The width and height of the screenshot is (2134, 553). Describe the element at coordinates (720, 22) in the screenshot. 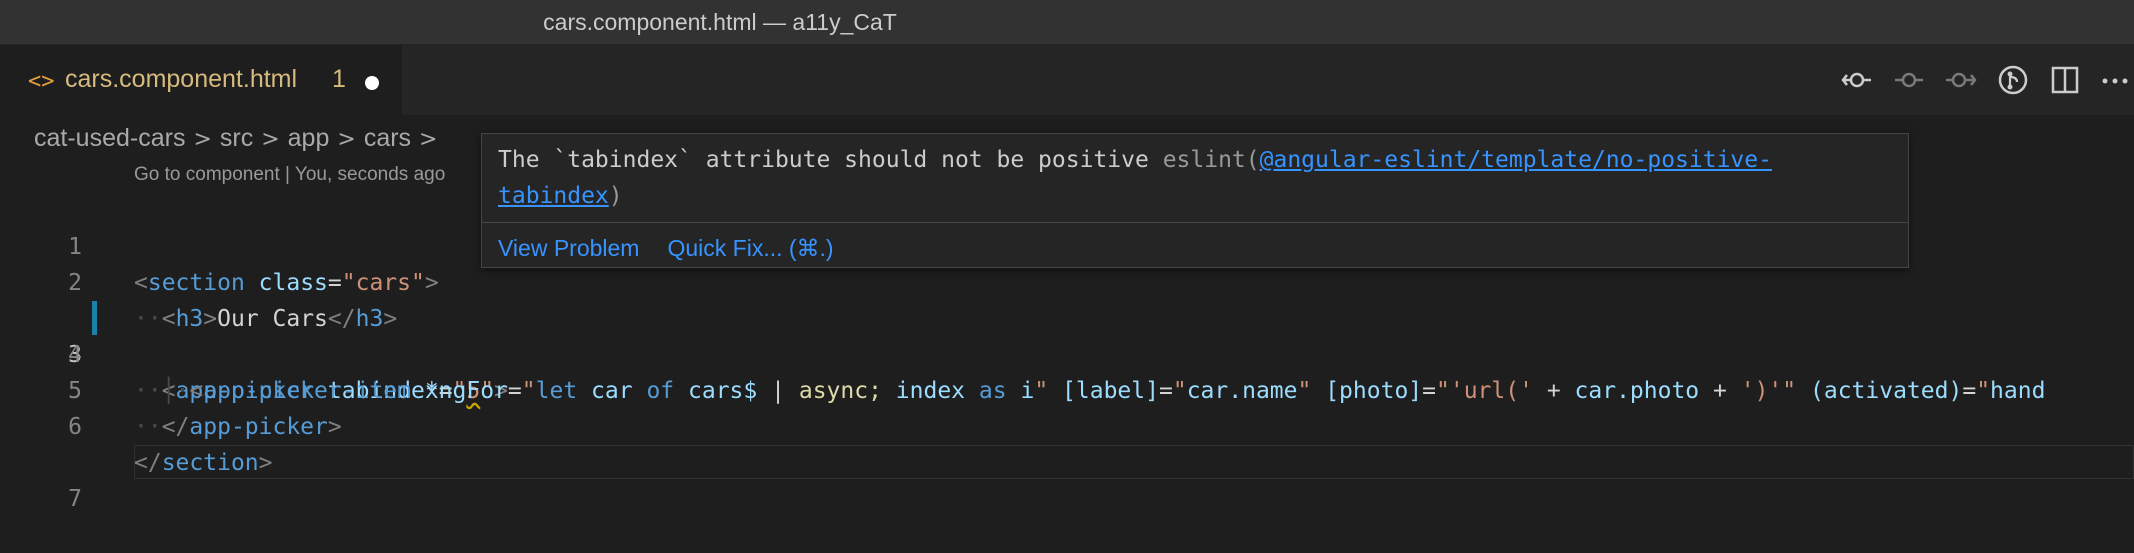

I see `window-title: cars.component.html — a11y_CaT` at that location.